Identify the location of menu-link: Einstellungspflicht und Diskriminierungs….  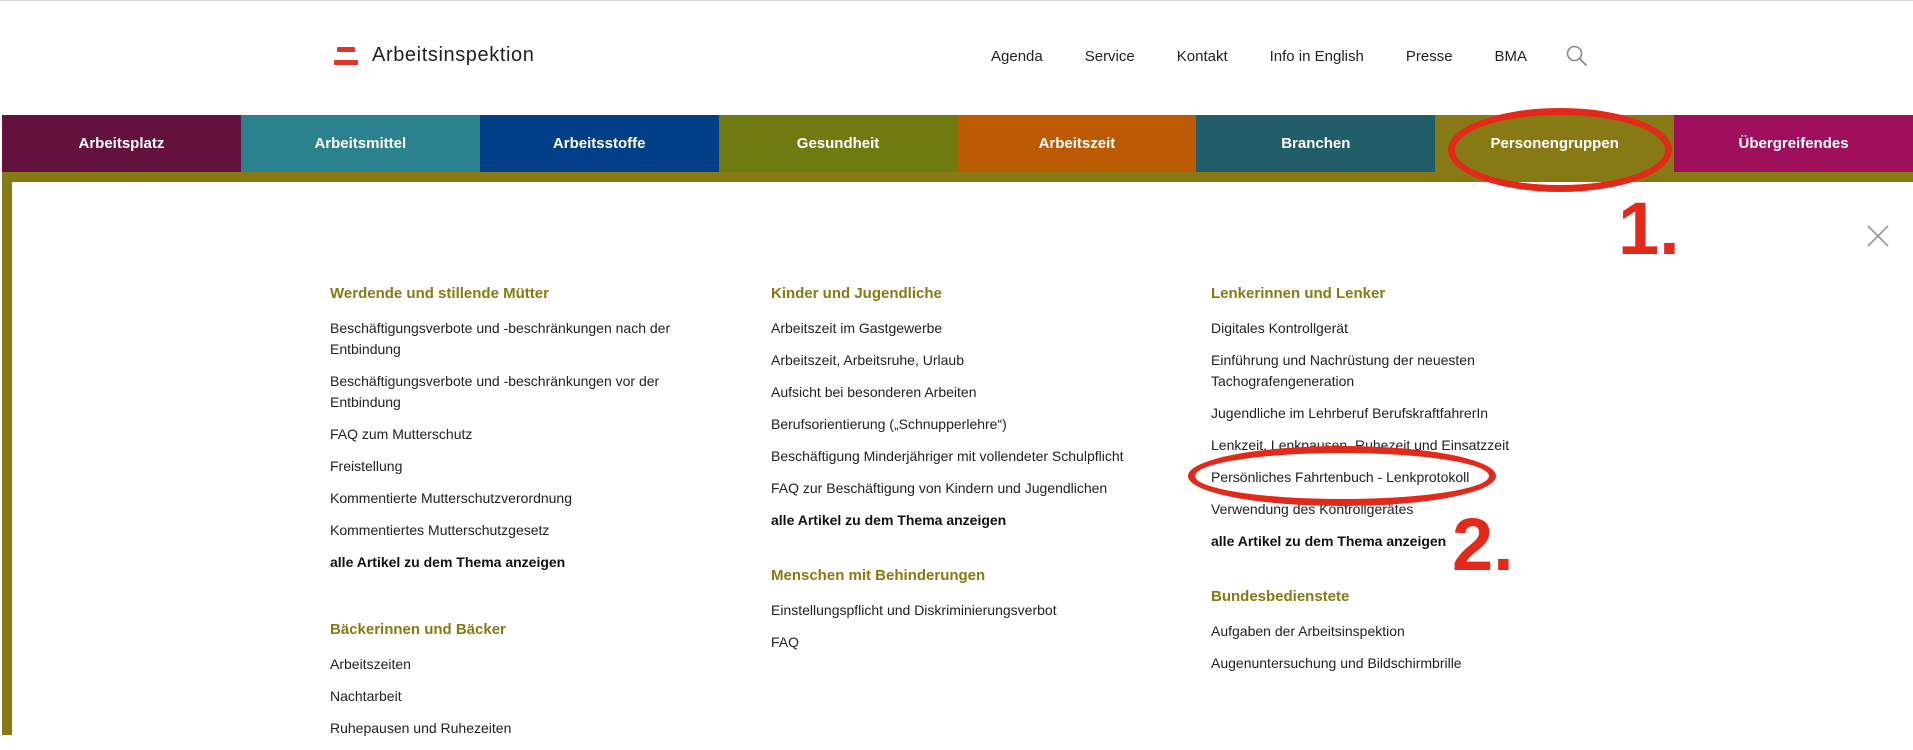
(961, 610).